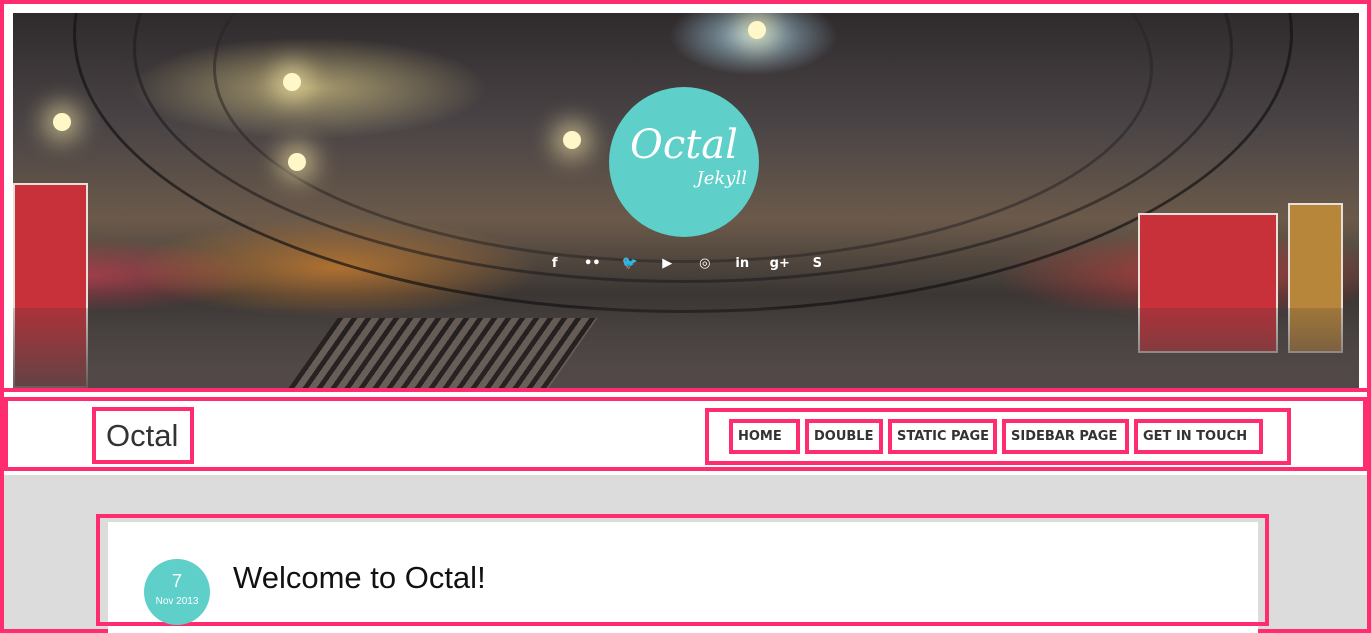 Image resolution: width=1371 pixels, height=633 pixels. What do you see at coordinates (593, 264) in the screenshot?
I see `flickr-icon: ••` at bounding box center [593, 264].